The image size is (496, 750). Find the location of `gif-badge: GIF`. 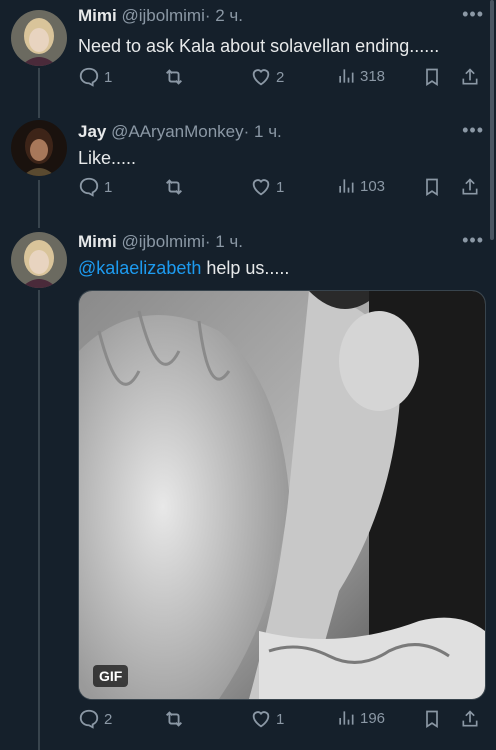

gif-badge: GIF is located at coordinates (111, 676).